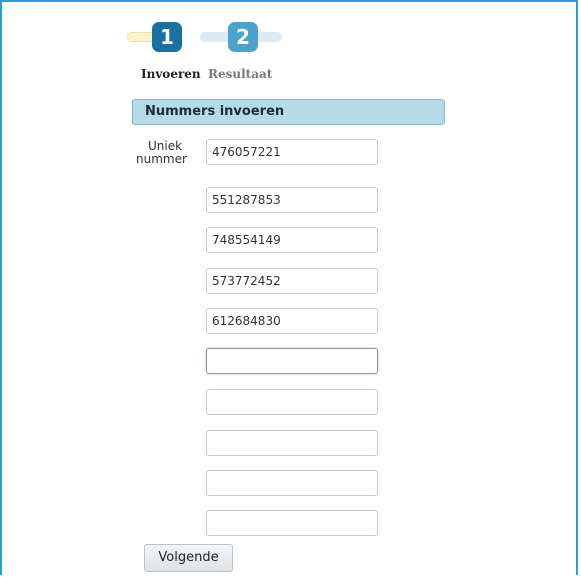 This screenshot has width=581, height=578. I want to click on unique-number-label: Uniek nummer, so click(172, 152).